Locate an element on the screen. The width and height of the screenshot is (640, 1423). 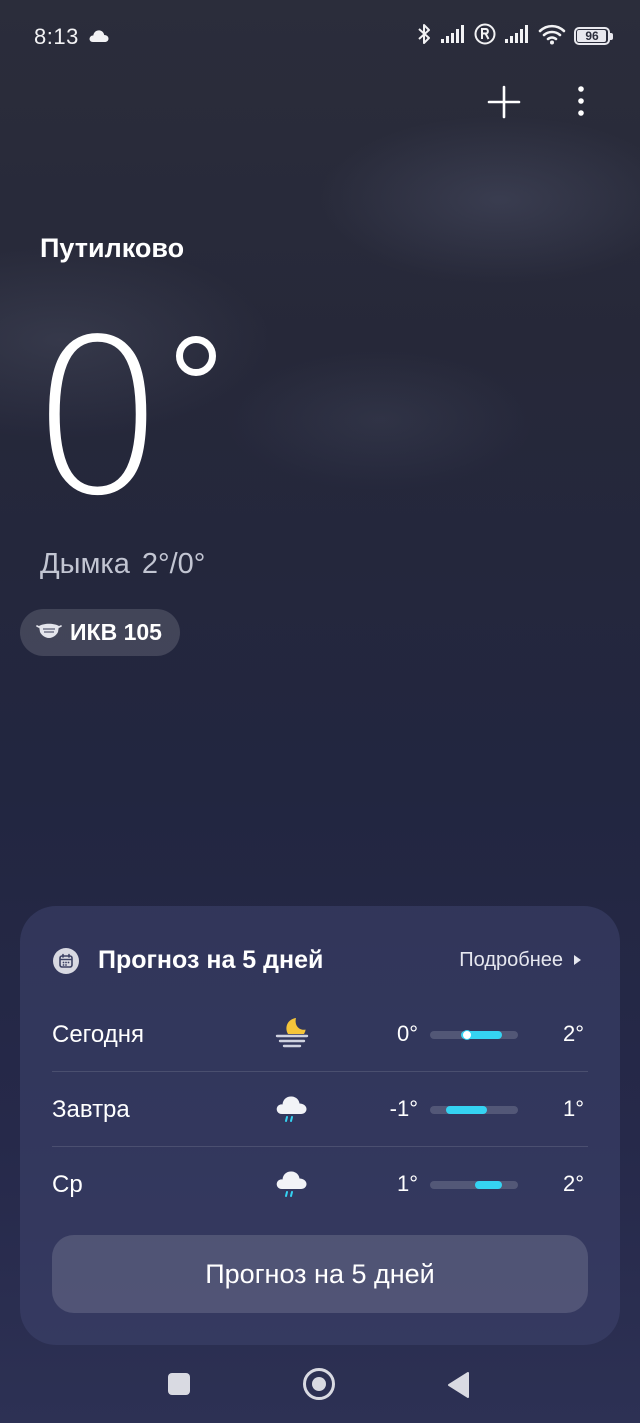
more-details-label: Подробнее is located at coordinates (511, 960).